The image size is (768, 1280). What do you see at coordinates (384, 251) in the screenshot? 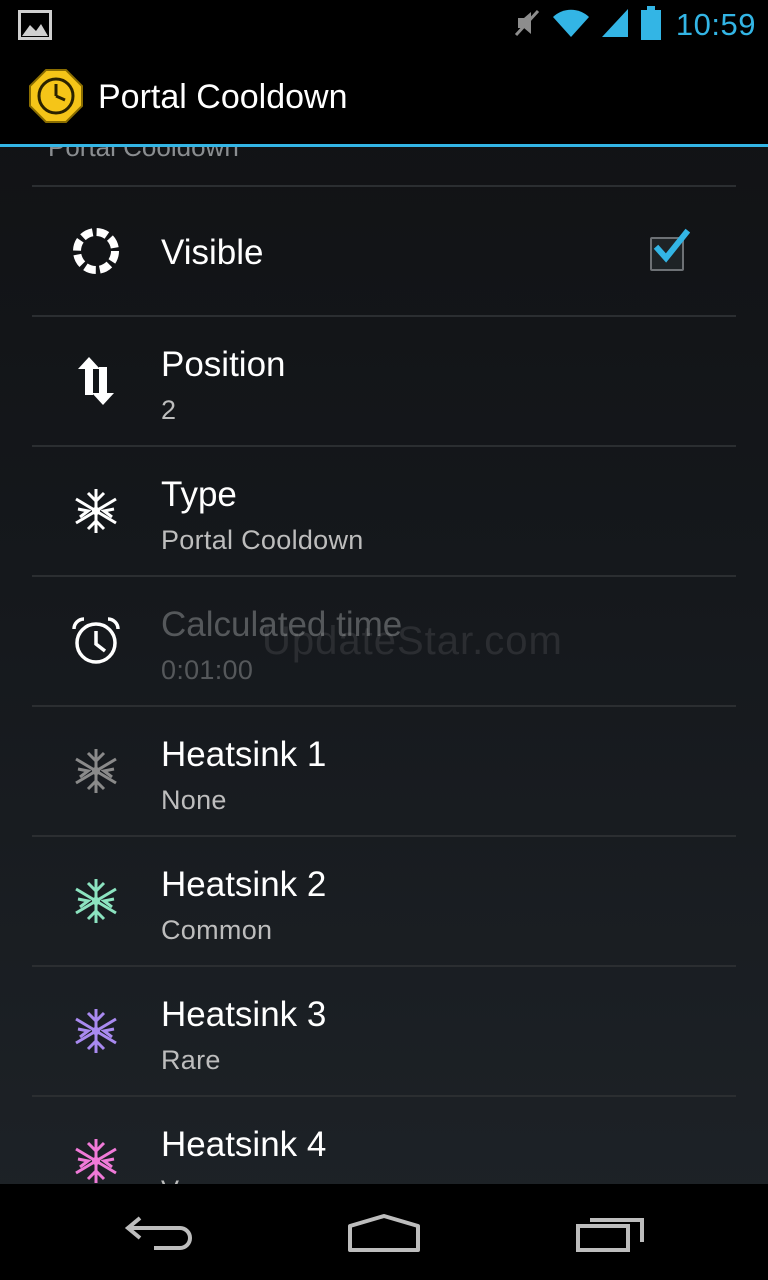
I see `pref-visible: Visible` at bounding box center [384, 251].